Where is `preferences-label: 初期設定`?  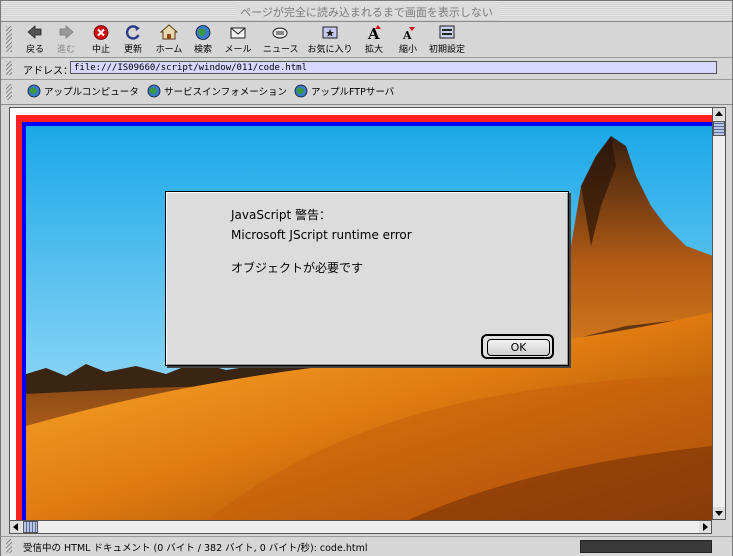
preferences-label: 初期設定 is located at coordinates (446, 50).